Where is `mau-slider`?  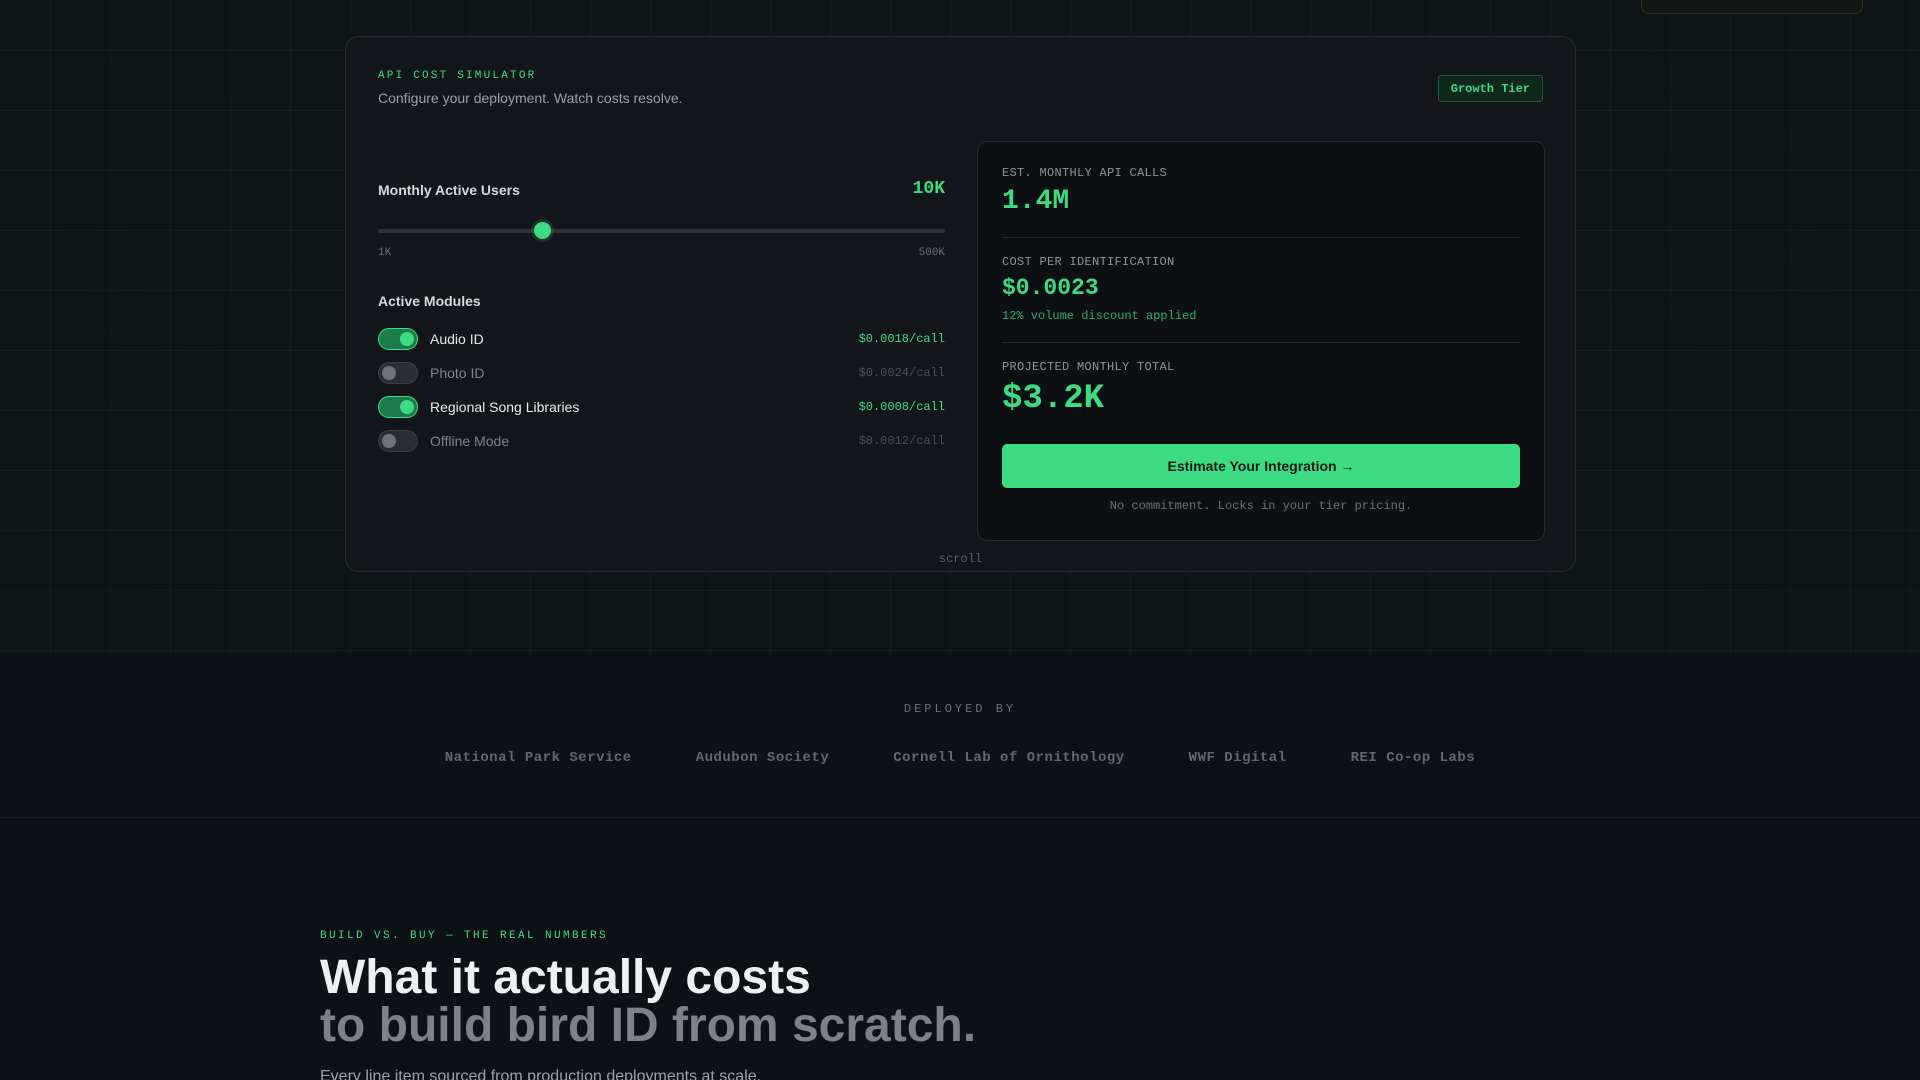 mau-slider is located at coordinates (661, 230).